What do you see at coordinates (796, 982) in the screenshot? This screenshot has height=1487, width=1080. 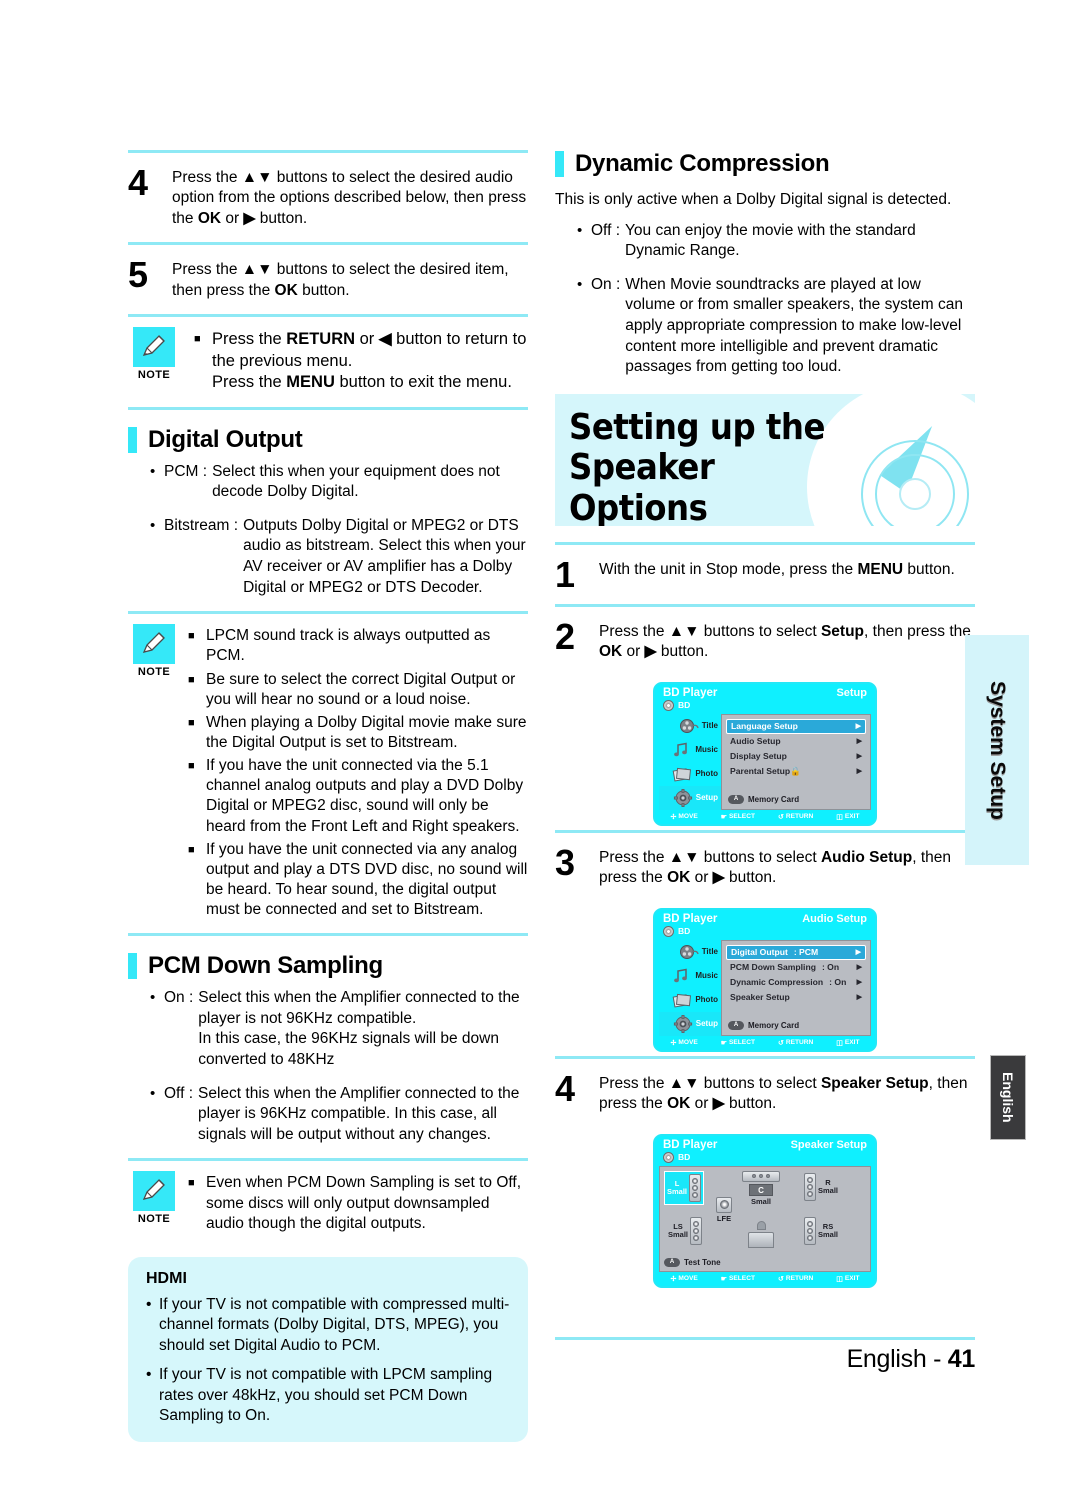 I see `osd-menu-row: Dynamic Compression : On ▶` at bounding box center [796, 982].